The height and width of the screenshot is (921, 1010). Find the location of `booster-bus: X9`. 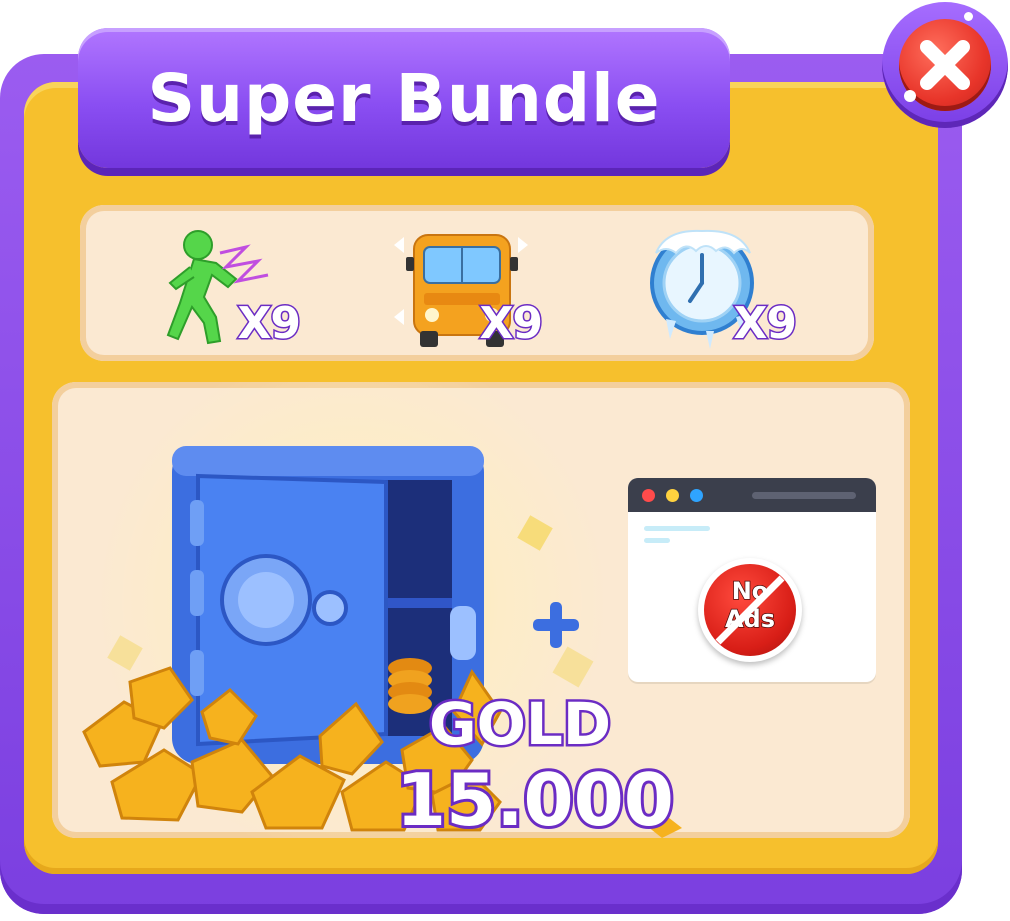

booster-bus: X9 is located at coordinates (468, 288).